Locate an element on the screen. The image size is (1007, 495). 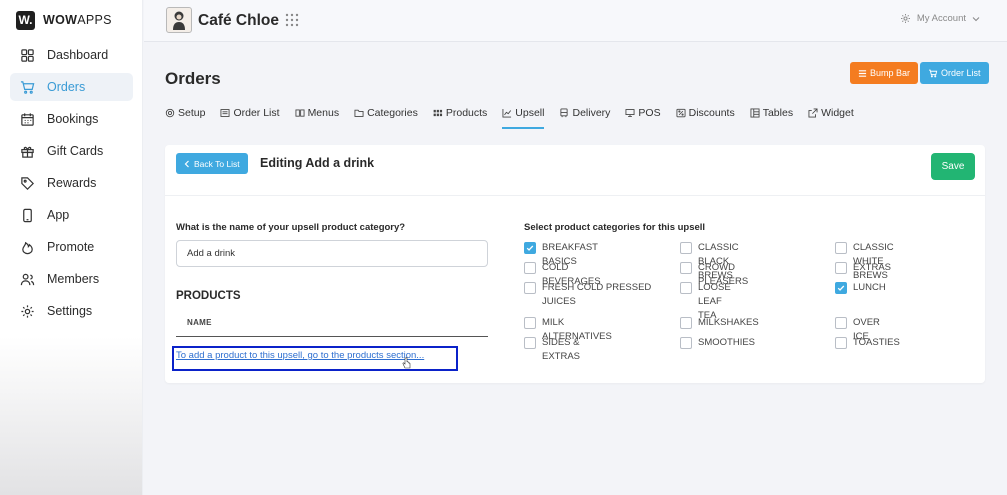
order-list-label: Order List is located at coordinates (961, 73).